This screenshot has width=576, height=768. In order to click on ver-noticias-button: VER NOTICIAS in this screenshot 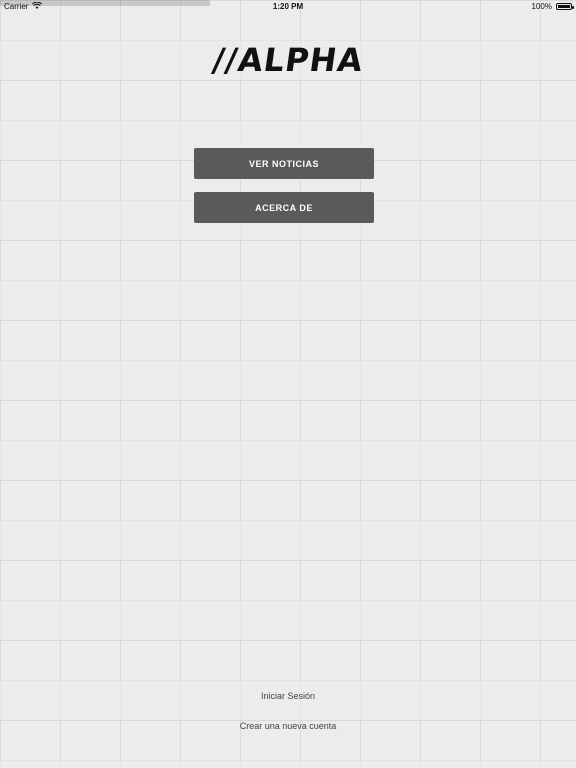, I will do `click(284, 163)`.